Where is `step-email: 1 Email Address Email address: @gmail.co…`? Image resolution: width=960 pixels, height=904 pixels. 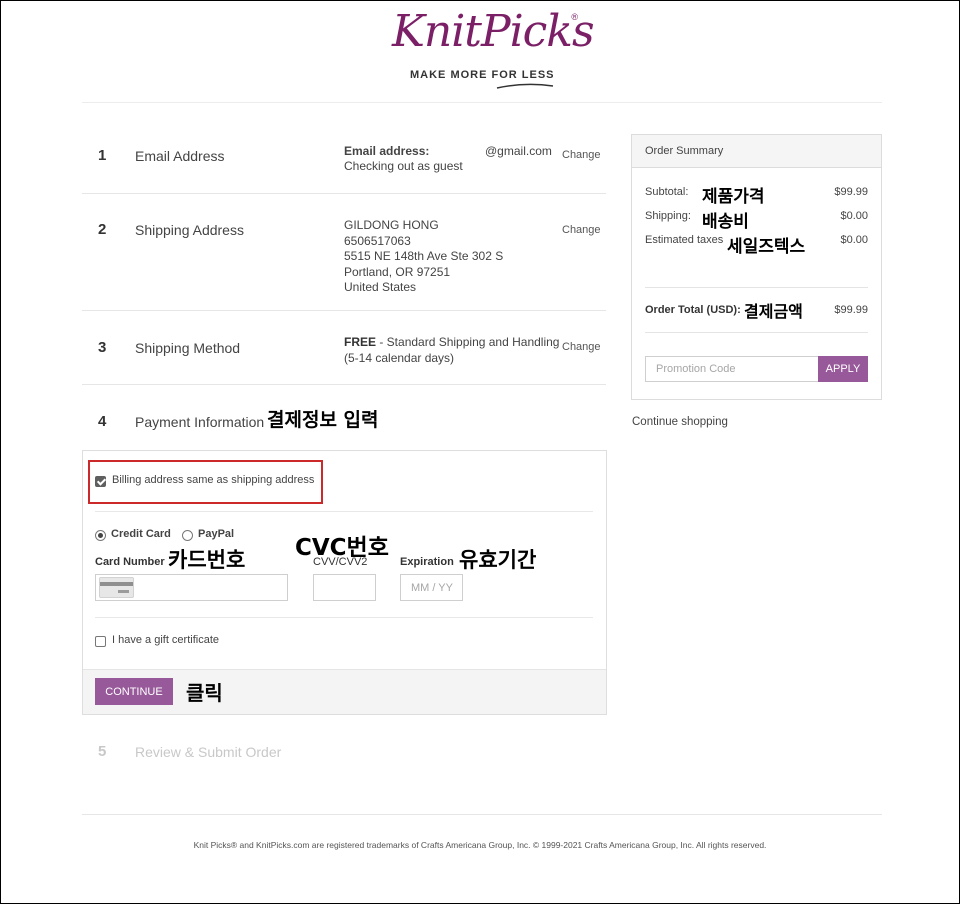 step-email: 1 Email Address Email address: @gmail.co… is located at coordinates (344, 165).